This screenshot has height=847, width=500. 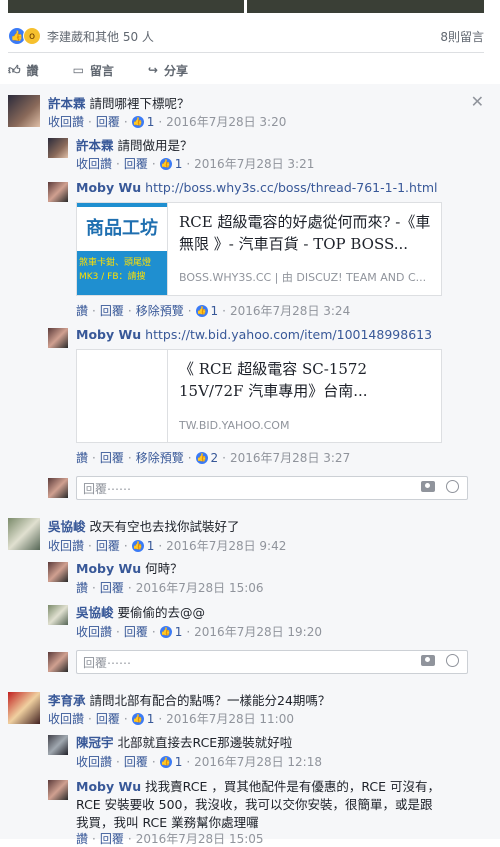 I want to click on reply: 吳協峻 要偷偷的去@@, so click(x=140, y=613).